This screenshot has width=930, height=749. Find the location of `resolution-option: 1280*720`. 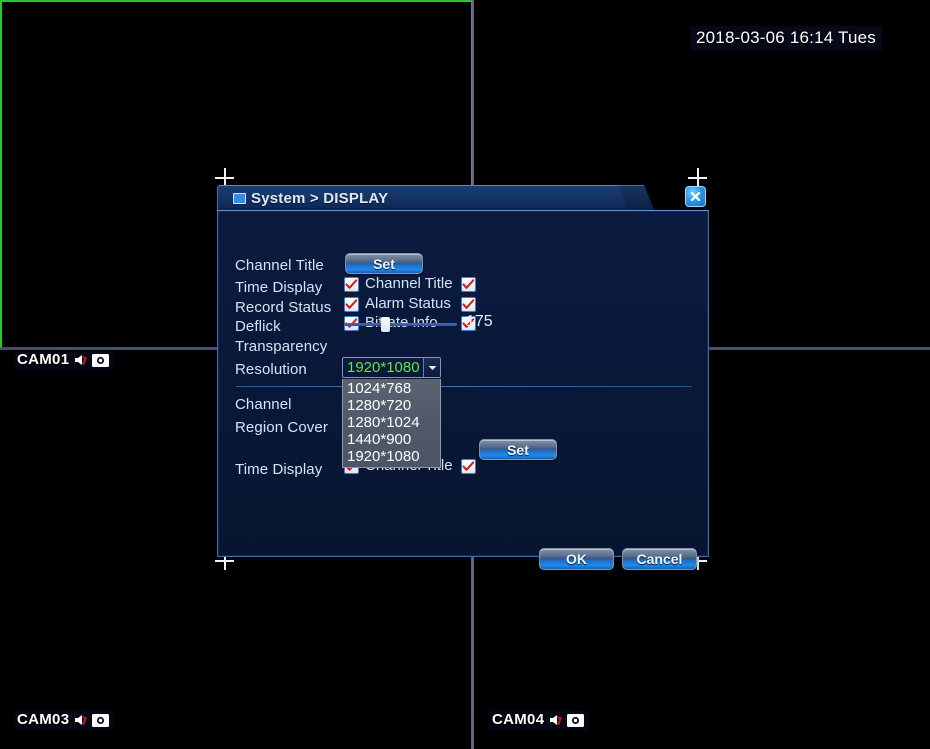

resolution-option: 1280*720 is located at coordinates (391, 405).